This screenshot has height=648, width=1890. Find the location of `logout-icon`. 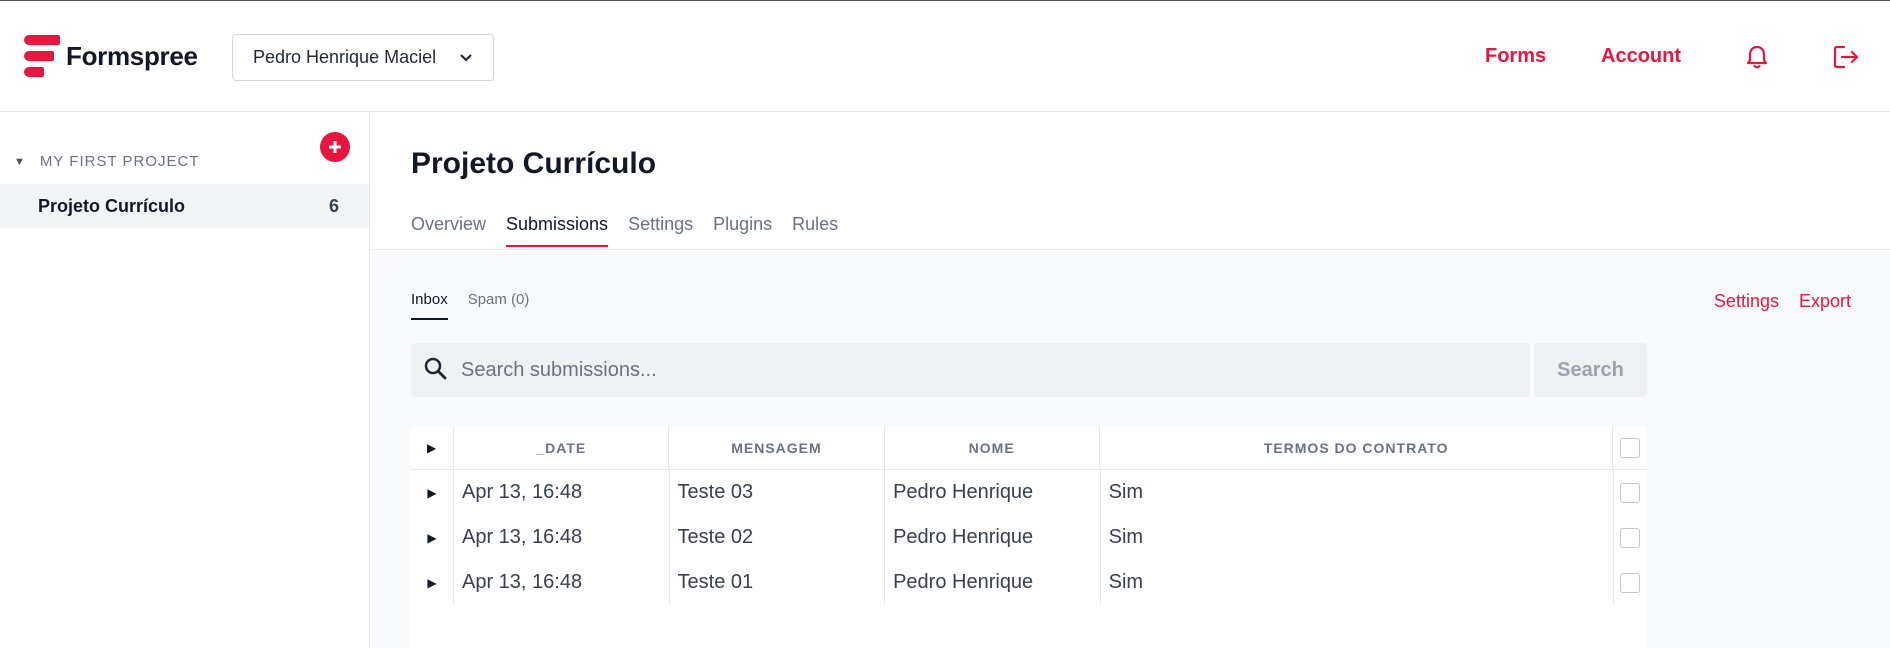

logout-icon is located at coordinates (1846, 57).